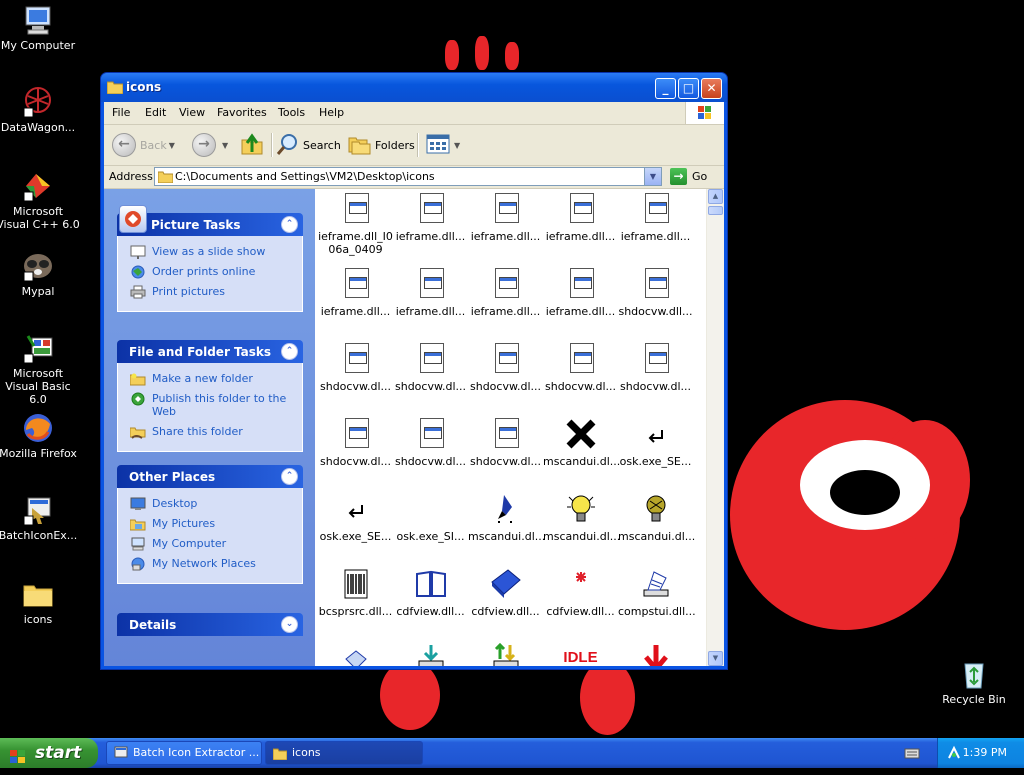  I want to click on up-folder-button, so click(252, 145).